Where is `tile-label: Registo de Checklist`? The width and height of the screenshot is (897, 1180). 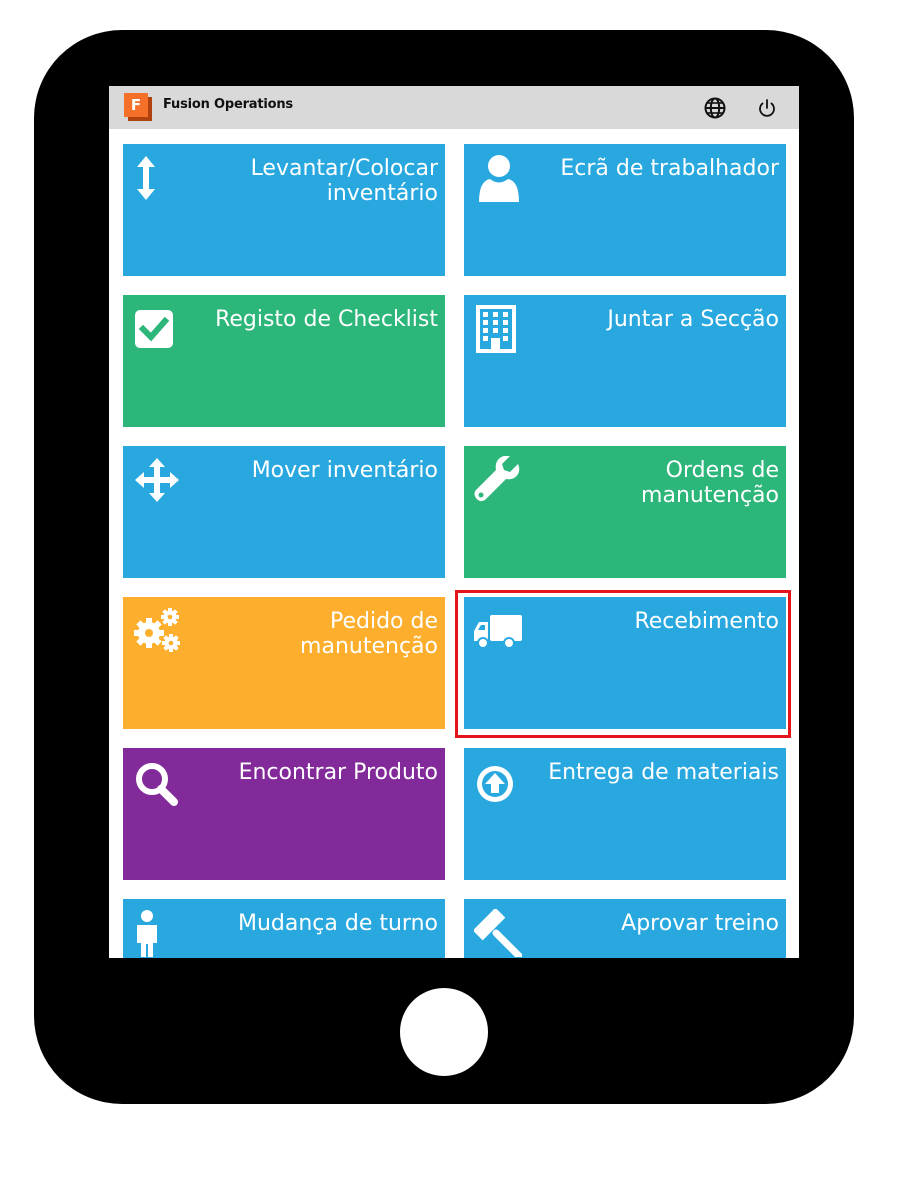 tile-label: Registo de Checklist is located at coordinates (326, 319).